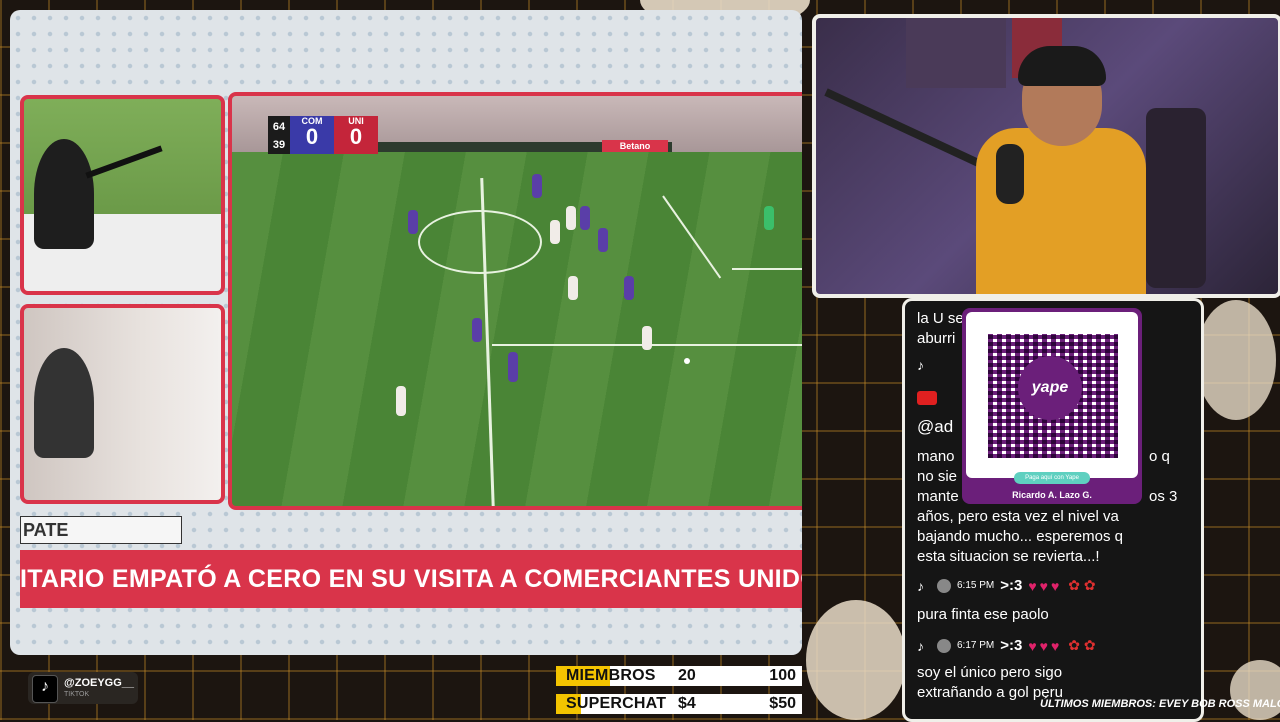 This screenshot has width=1280, height=722. I want to click on goal-value: $4, so click(687, 703).